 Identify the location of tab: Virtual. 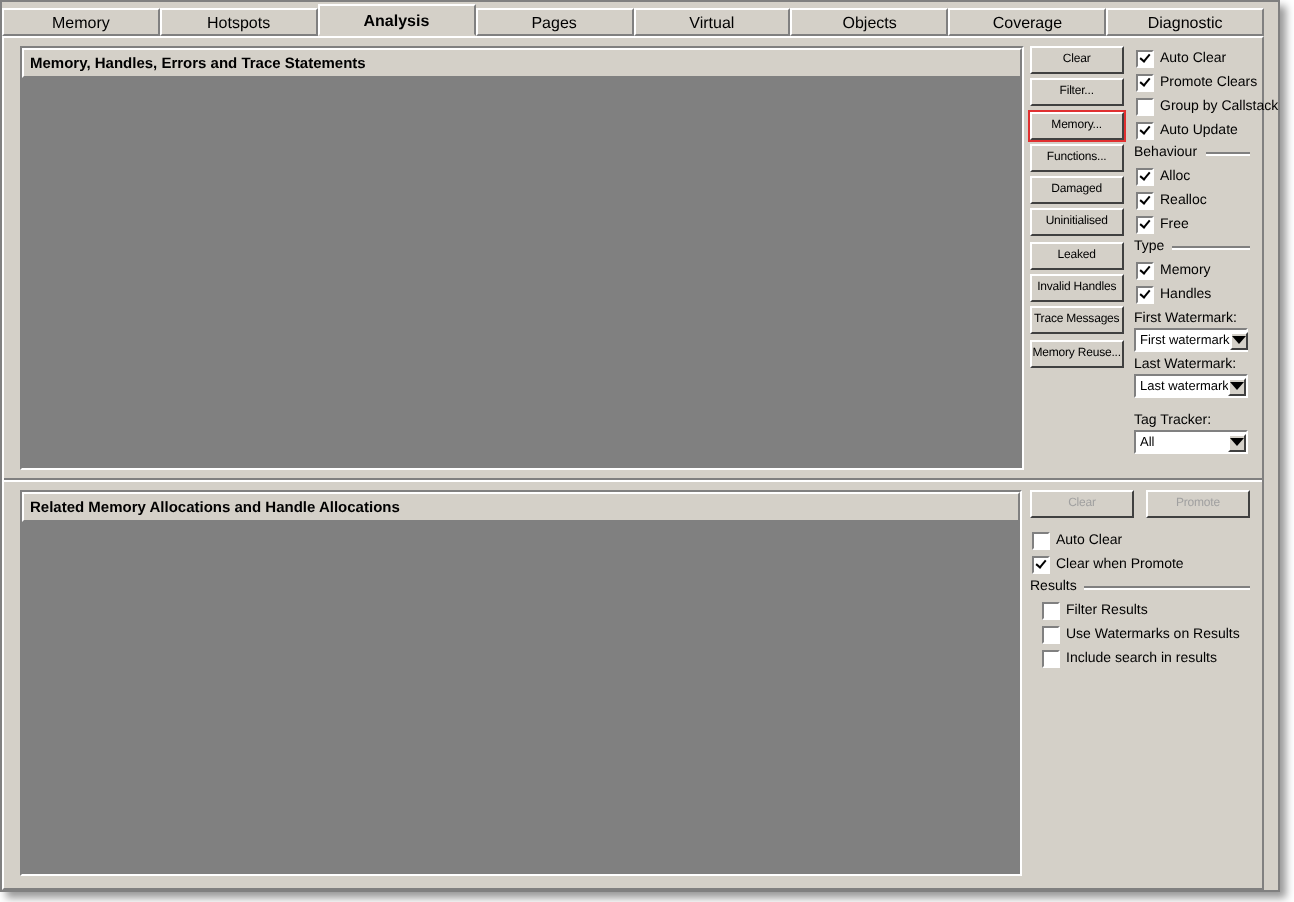
(712, 22).